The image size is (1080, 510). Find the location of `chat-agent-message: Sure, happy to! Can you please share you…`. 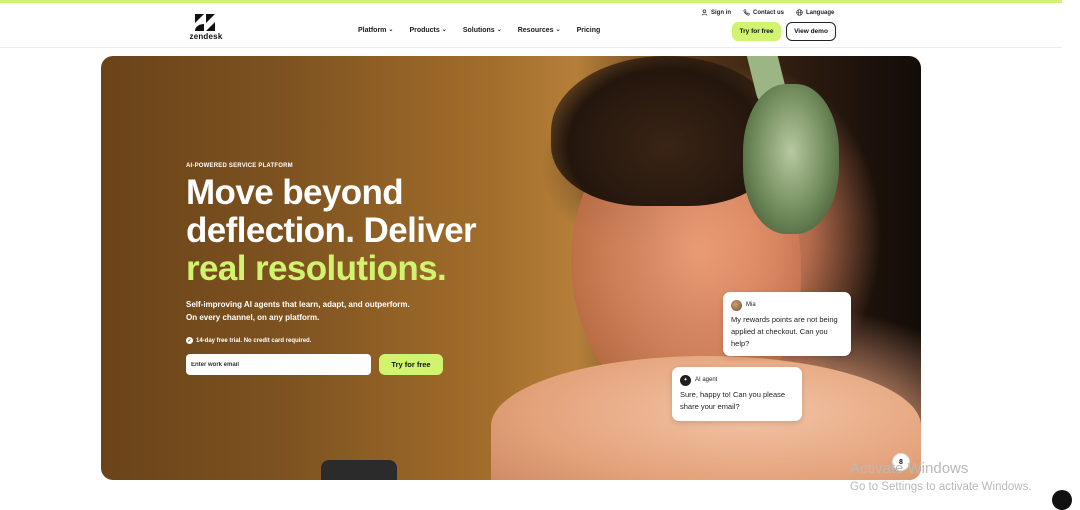

chat-agent-message: Sure, happy to! Can you please share you… is located at coordinates (733, 400).